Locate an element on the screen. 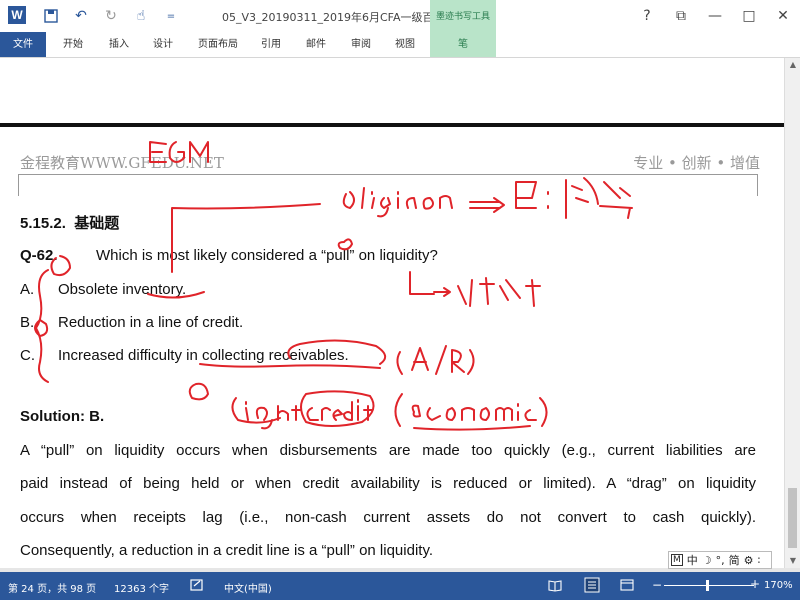 The width and height of the screenshot is (800, 600). window-controls: ? ⧉ — □ ✕ is located at coordinates (715, 16).